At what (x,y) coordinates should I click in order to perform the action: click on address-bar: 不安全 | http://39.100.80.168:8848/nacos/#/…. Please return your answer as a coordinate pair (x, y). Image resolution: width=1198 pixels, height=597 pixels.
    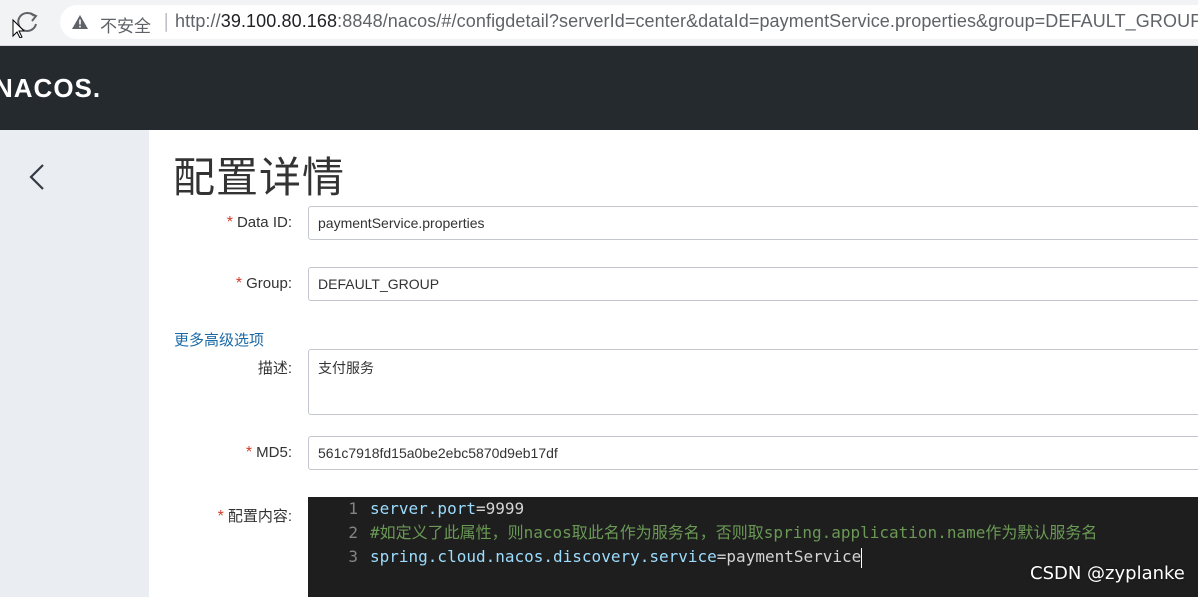
    Looking at the image, I should click on (629, 22).